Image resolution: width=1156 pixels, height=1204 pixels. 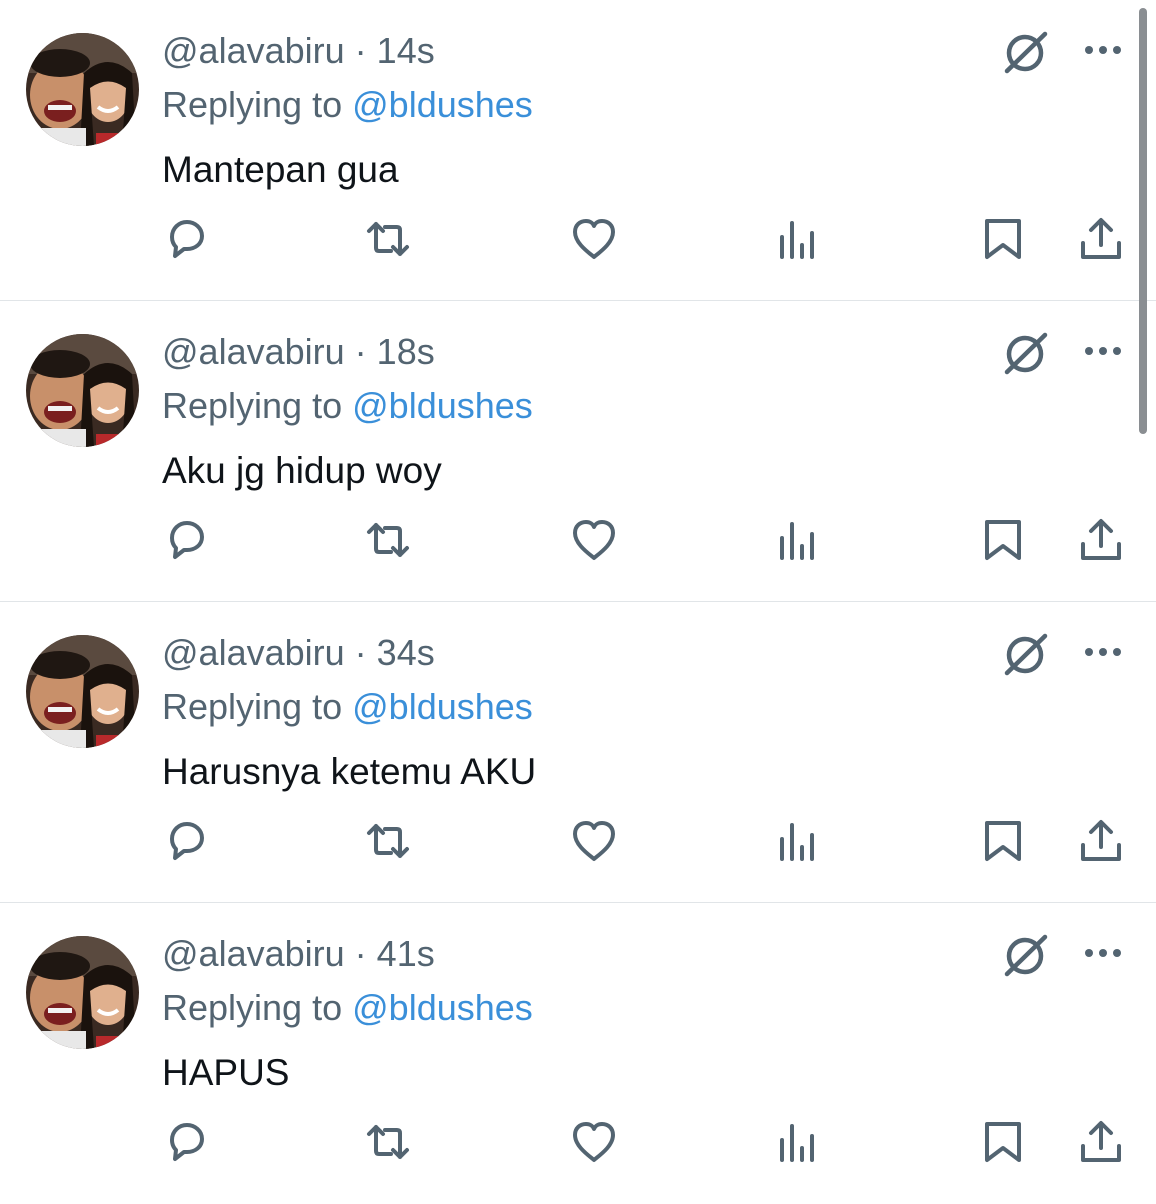 I want to click on tweet-text: Aku jg hidup woy, so click(x=302, y=470).